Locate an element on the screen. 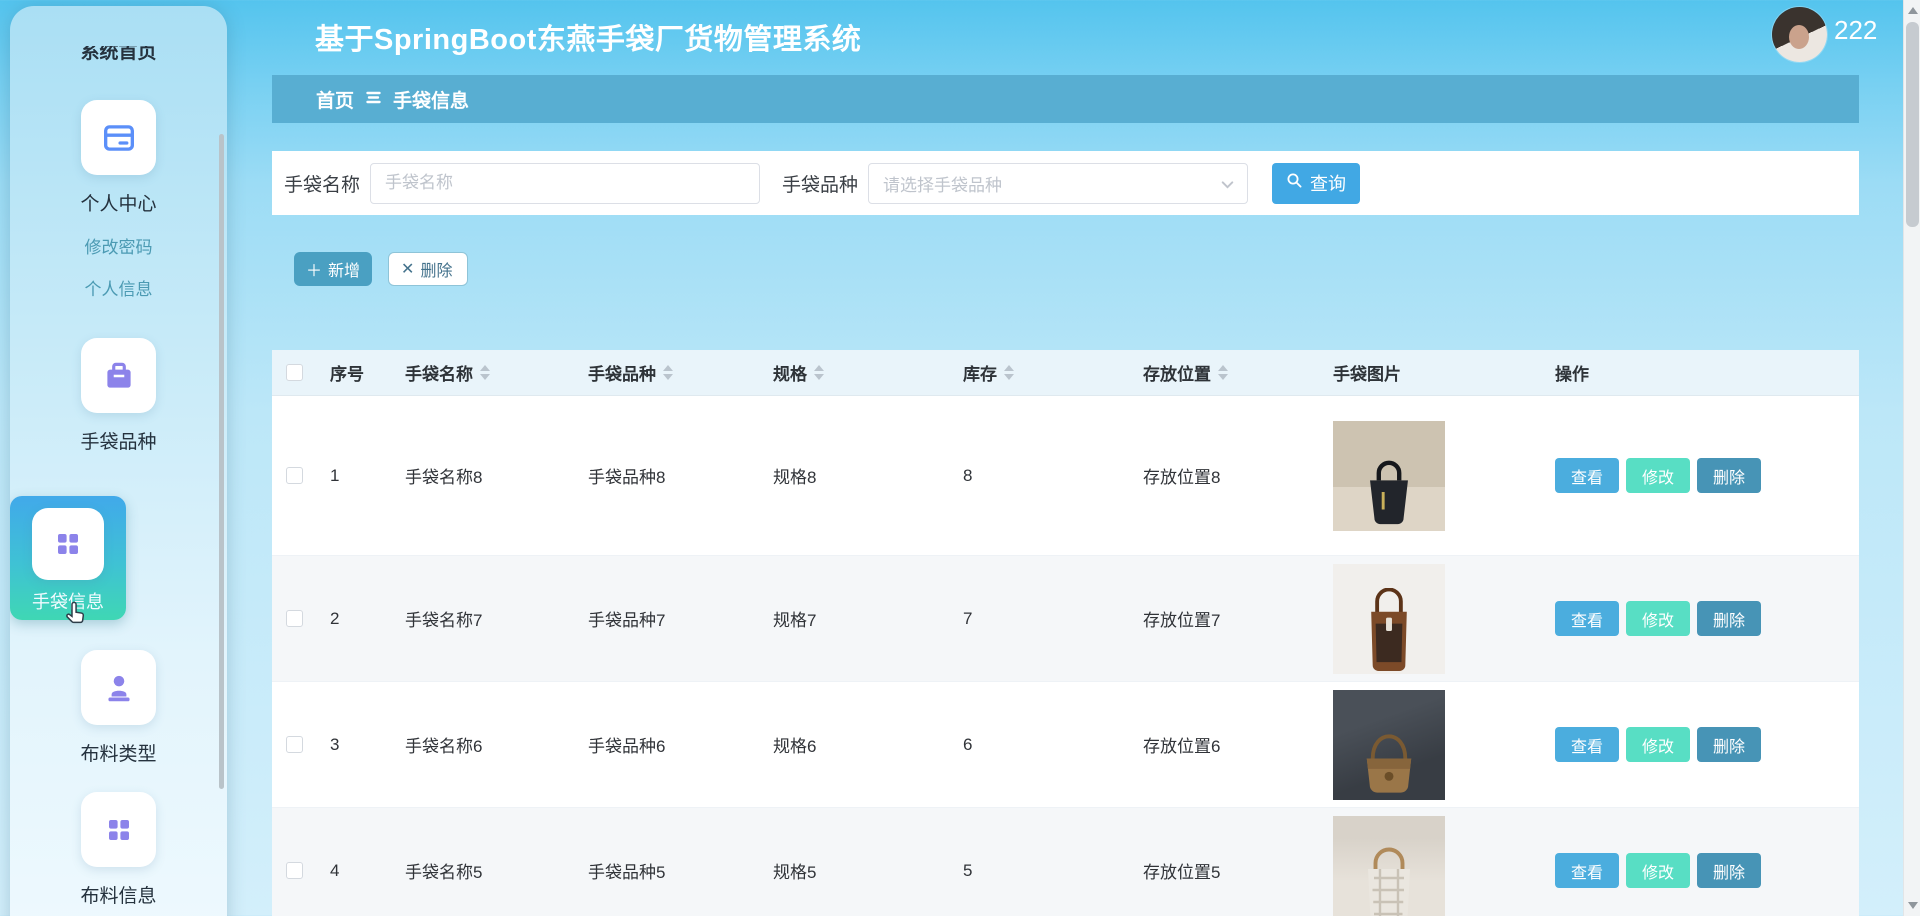 The width and height of the screenshot is (1920, 916). breadcrumb-current: 手袋信息 is located at coordinates (431, 101).